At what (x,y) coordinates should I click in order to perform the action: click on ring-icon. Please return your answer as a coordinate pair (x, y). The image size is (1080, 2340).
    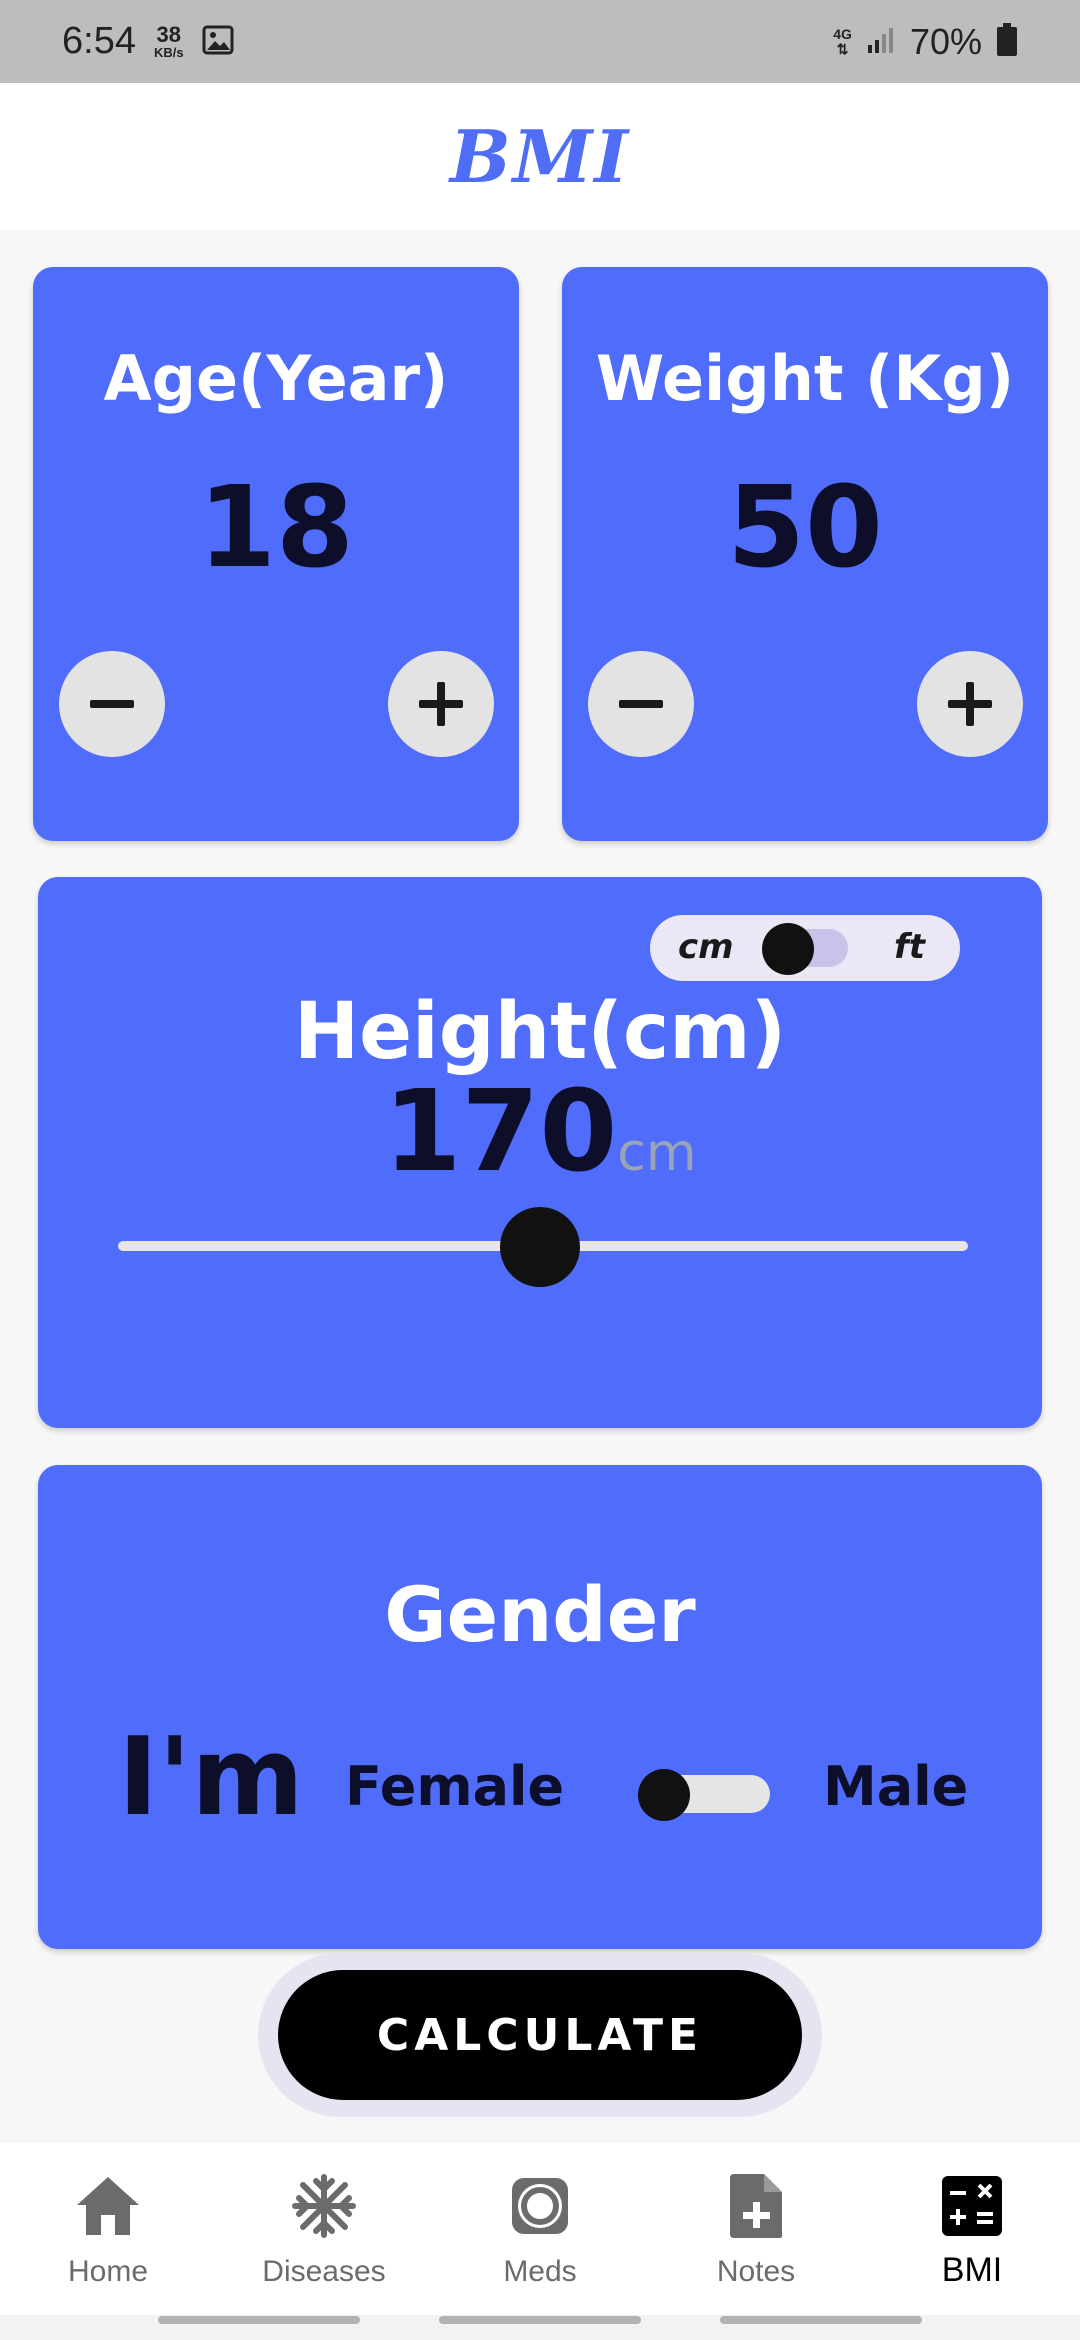
    Looking at the image, I should click on (540, 2206).